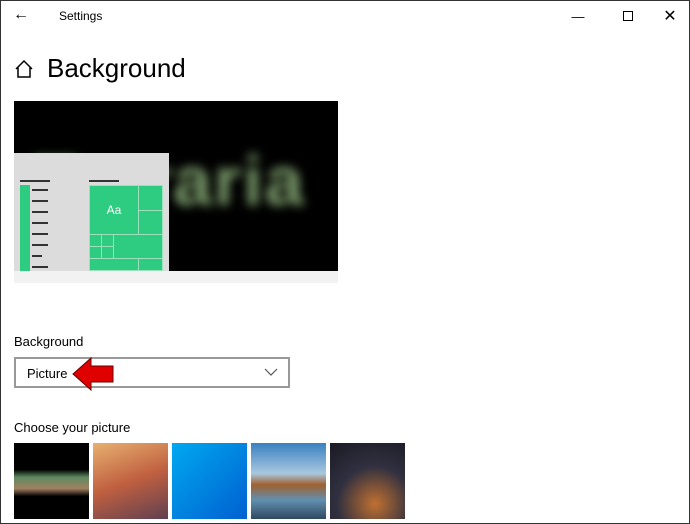  Describe the element at coordinates (72, 427) in the screenshot. I see `choose-picture-label: Choose your picture` at that location.